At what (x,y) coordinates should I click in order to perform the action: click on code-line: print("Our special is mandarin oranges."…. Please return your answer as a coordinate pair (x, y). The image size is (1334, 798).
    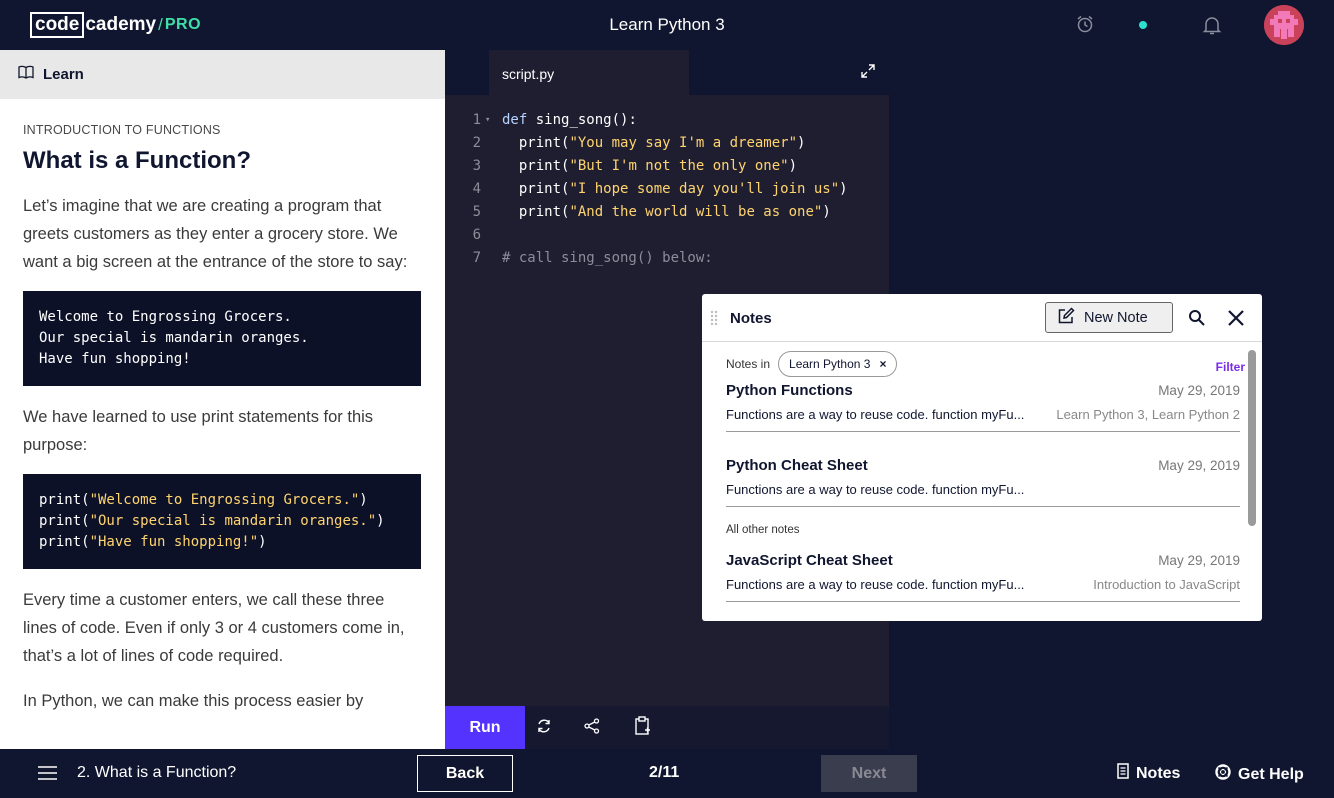
    Looking at the image, I should click on (222, 521).